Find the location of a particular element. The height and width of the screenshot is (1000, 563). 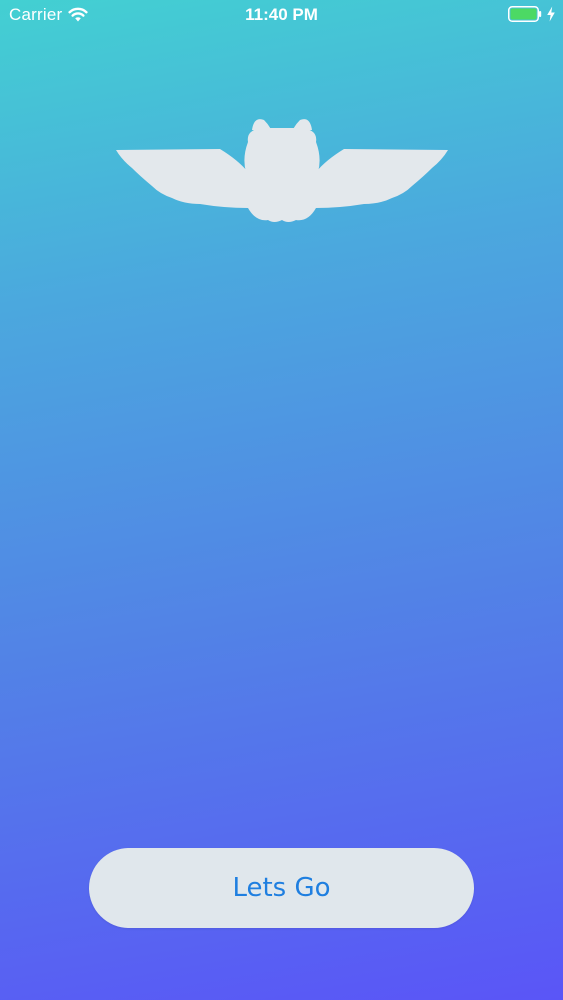

battery-icon is located at coordinates (525, 14).